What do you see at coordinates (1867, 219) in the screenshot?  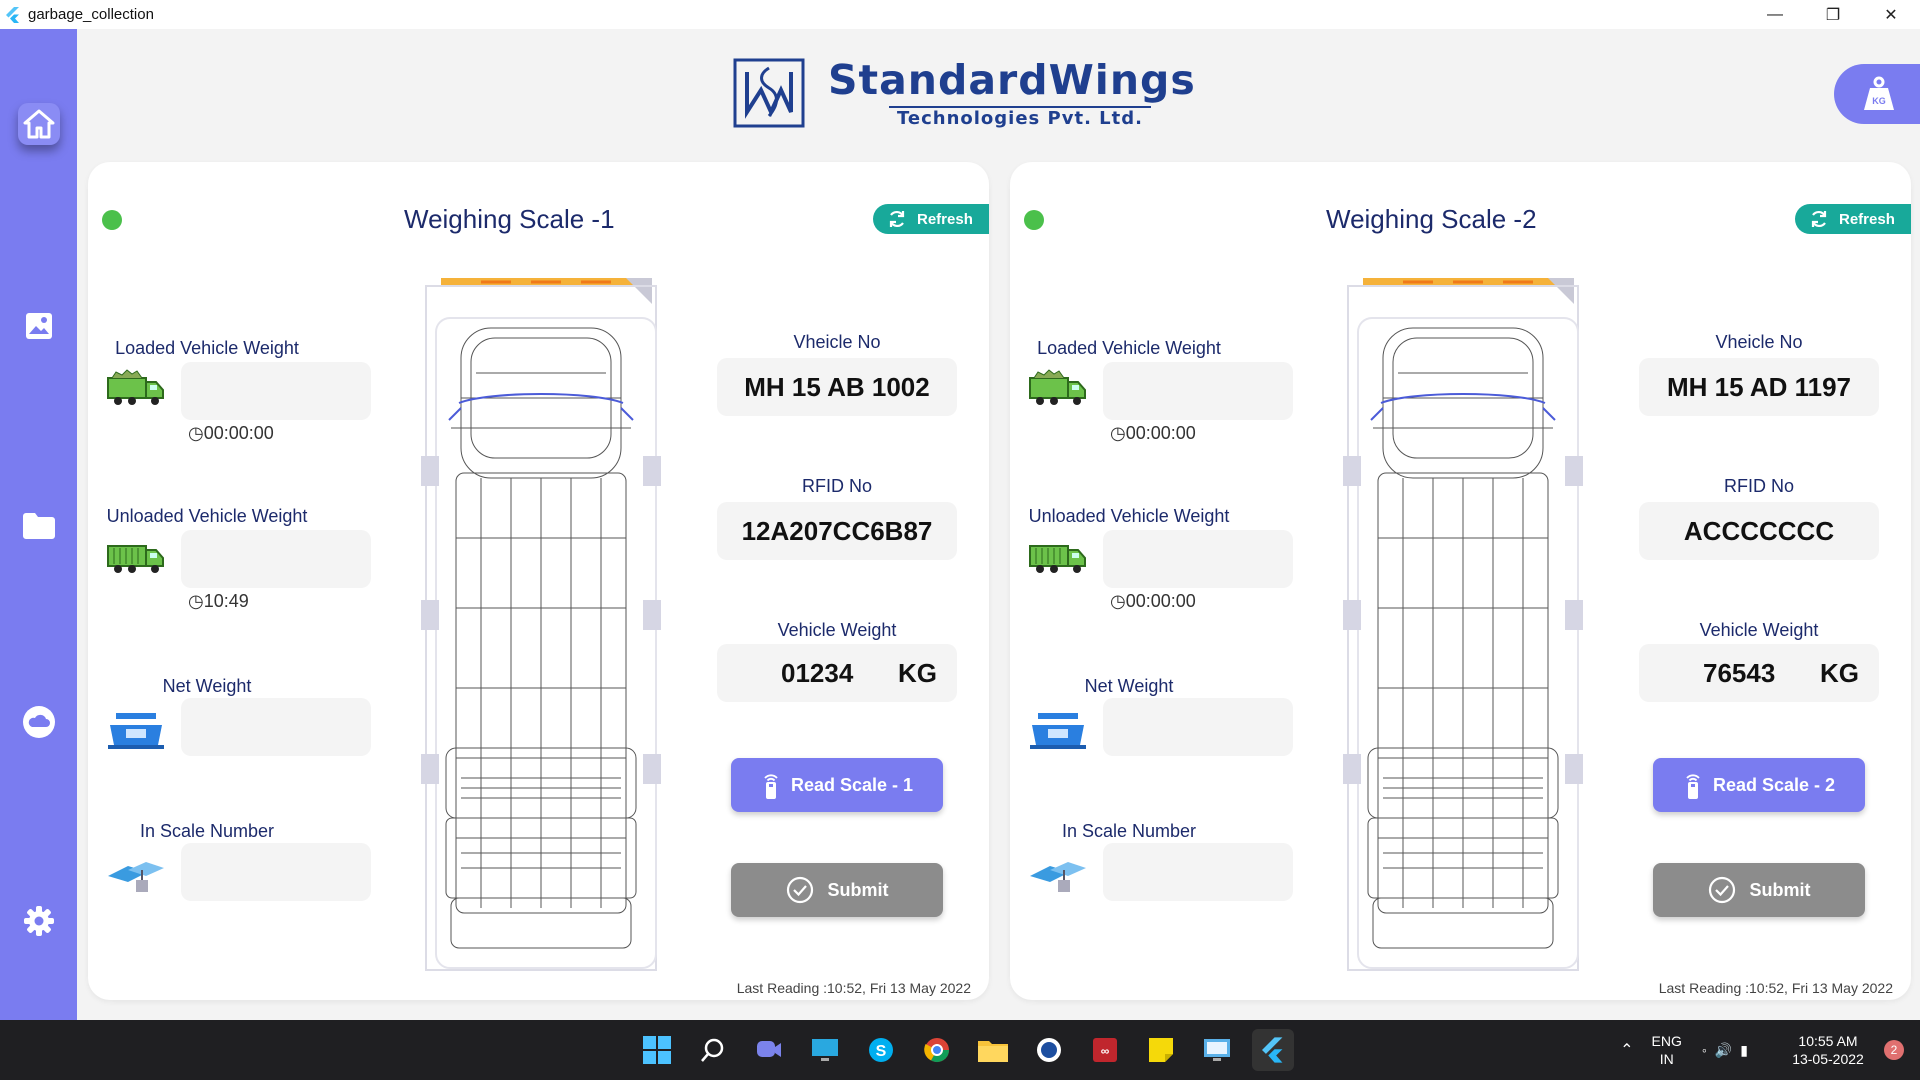 I see `refresh-label: Refresh` at bounding box center [1867, 219].